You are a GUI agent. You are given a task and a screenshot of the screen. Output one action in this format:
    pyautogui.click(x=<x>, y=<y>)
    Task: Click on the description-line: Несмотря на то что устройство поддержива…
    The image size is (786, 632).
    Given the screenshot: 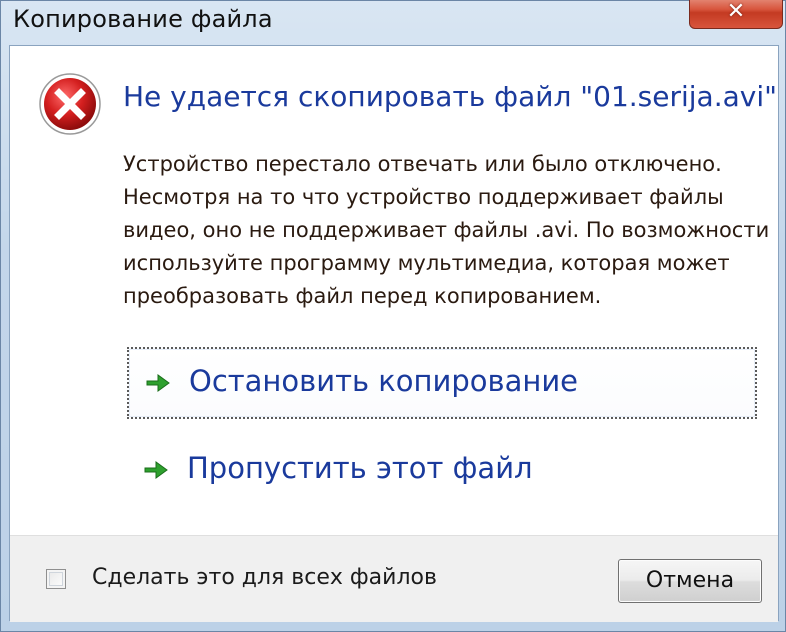 What is the action you would take?
    pyautogui.click(x=423, y=197)
    